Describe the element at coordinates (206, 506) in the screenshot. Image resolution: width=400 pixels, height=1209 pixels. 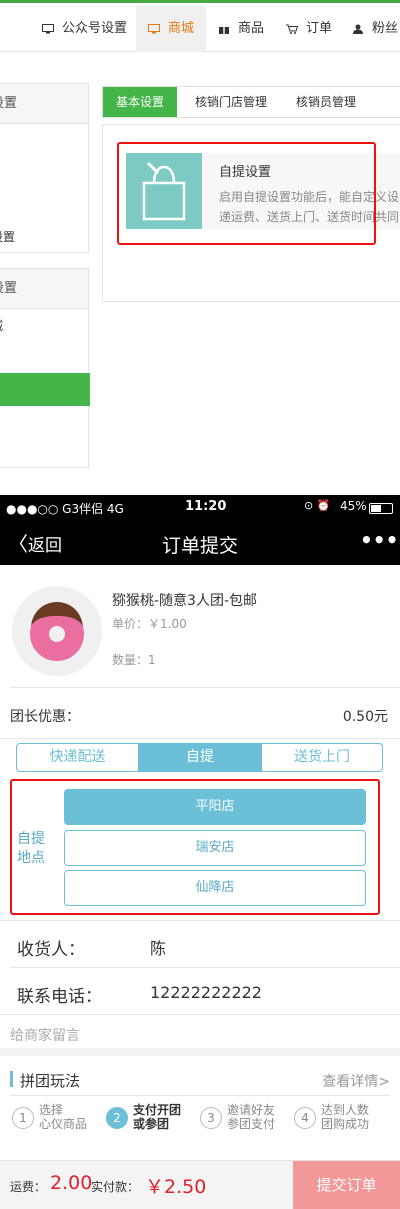
I see `clock: 11:20` at that location.